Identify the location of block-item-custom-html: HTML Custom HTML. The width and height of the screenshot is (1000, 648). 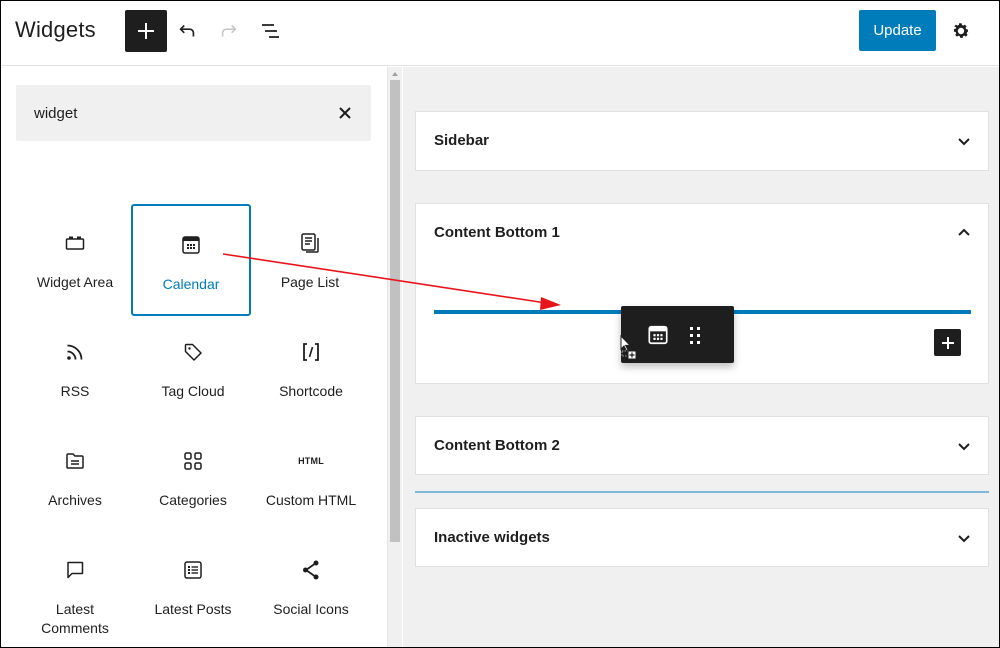
(311, 478).